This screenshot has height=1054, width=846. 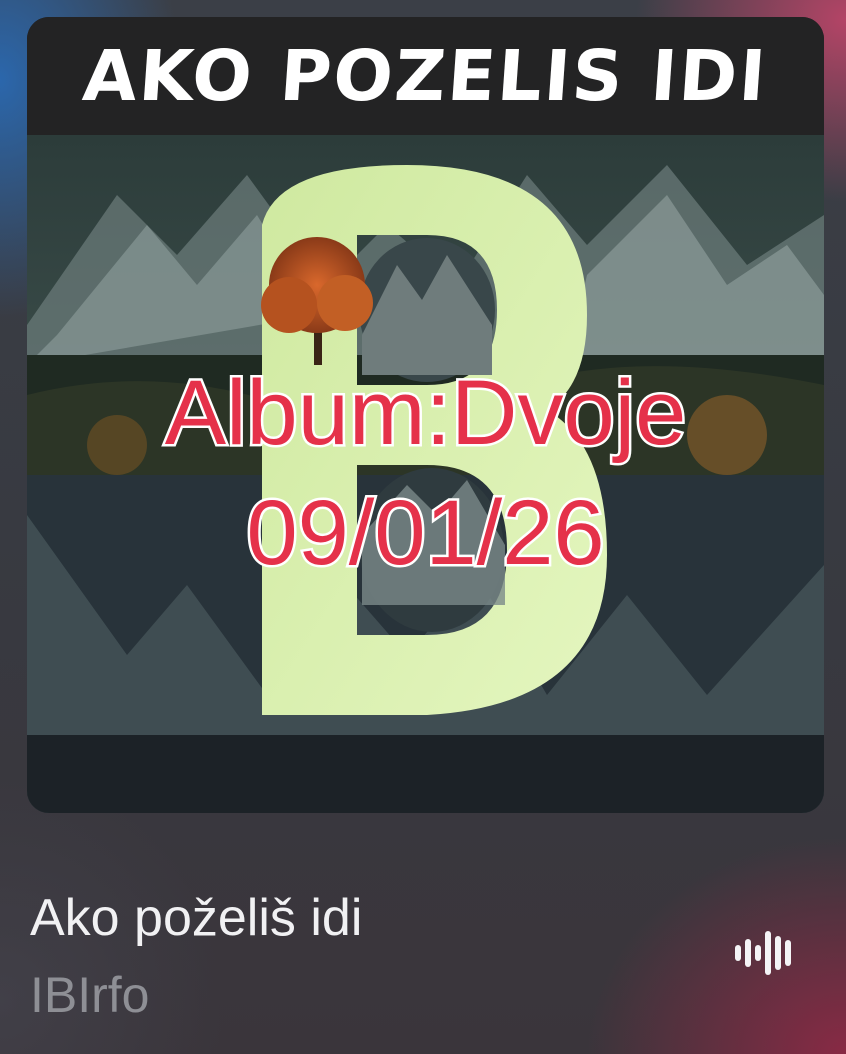 I want to click on waveform-icon, so click(x=763, y=953).